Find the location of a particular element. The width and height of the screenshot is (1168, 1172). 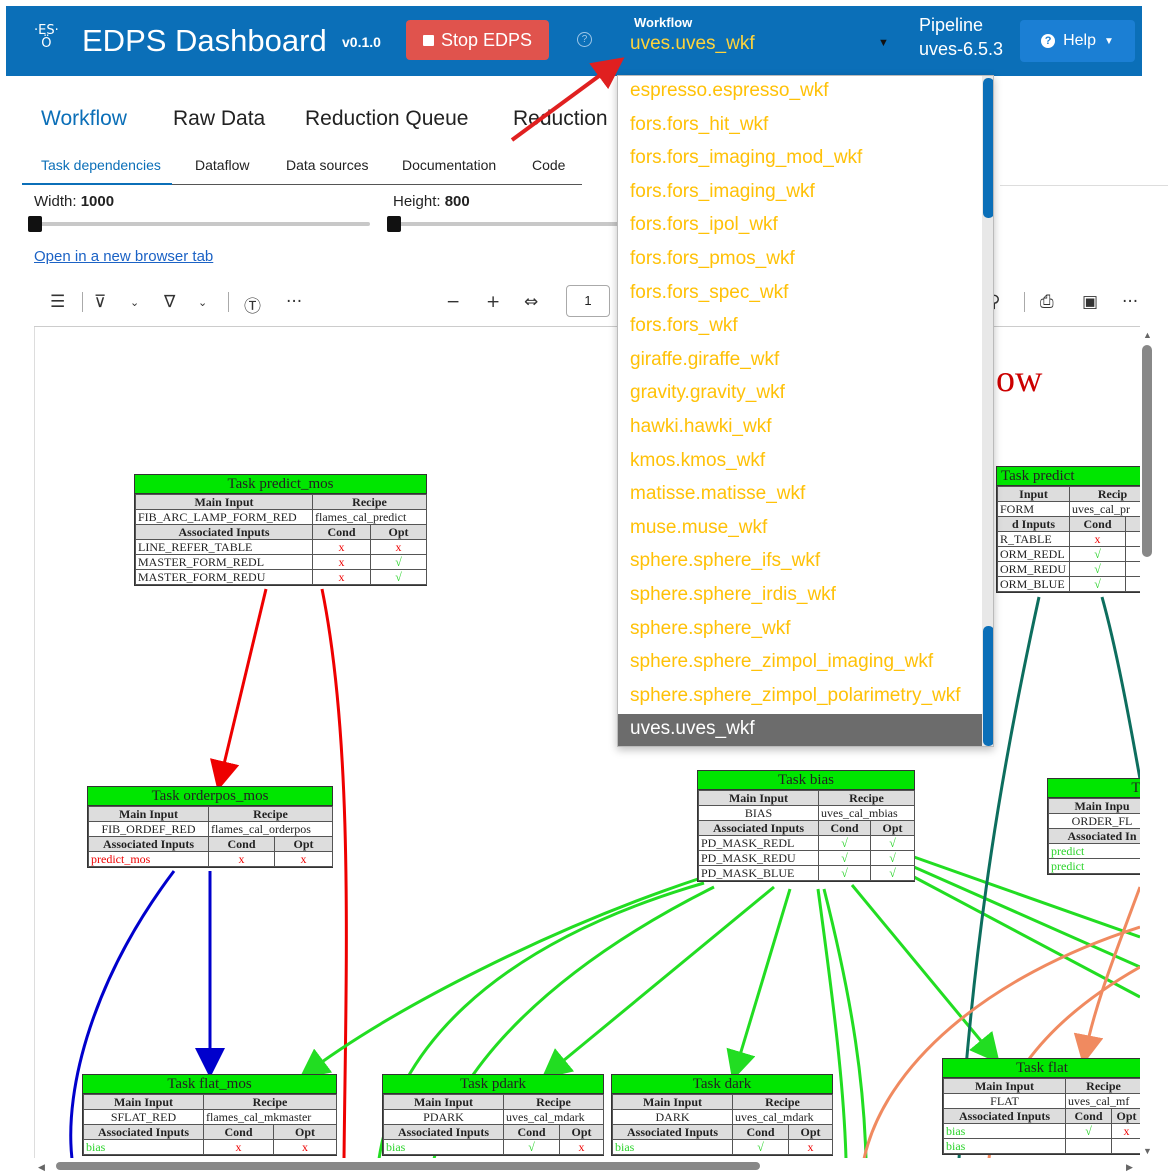

horizontal-scroll-thumb is located at coordinates (408, 1166).